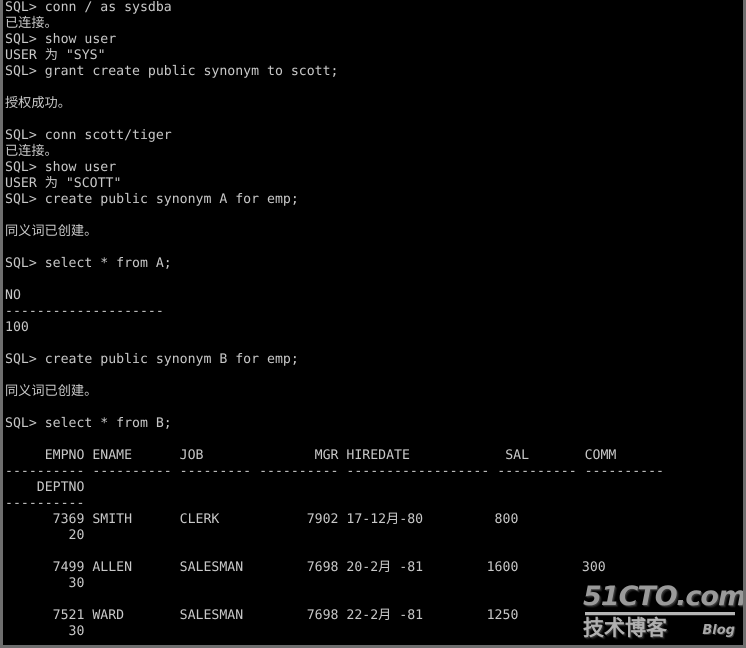 The height and width of the screenshot is (648, 746). I want to click on terminal-line: ----------, so click(45, 503).